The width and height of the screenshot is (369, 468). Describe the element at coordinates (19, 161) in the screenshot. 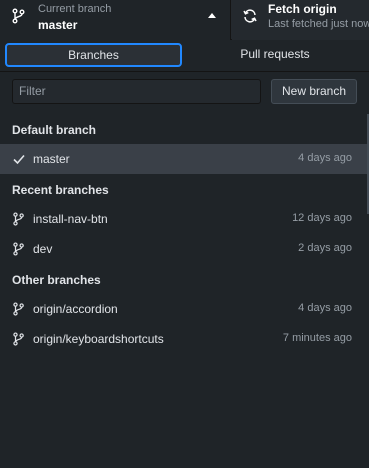

I see `check-icon` at that location.